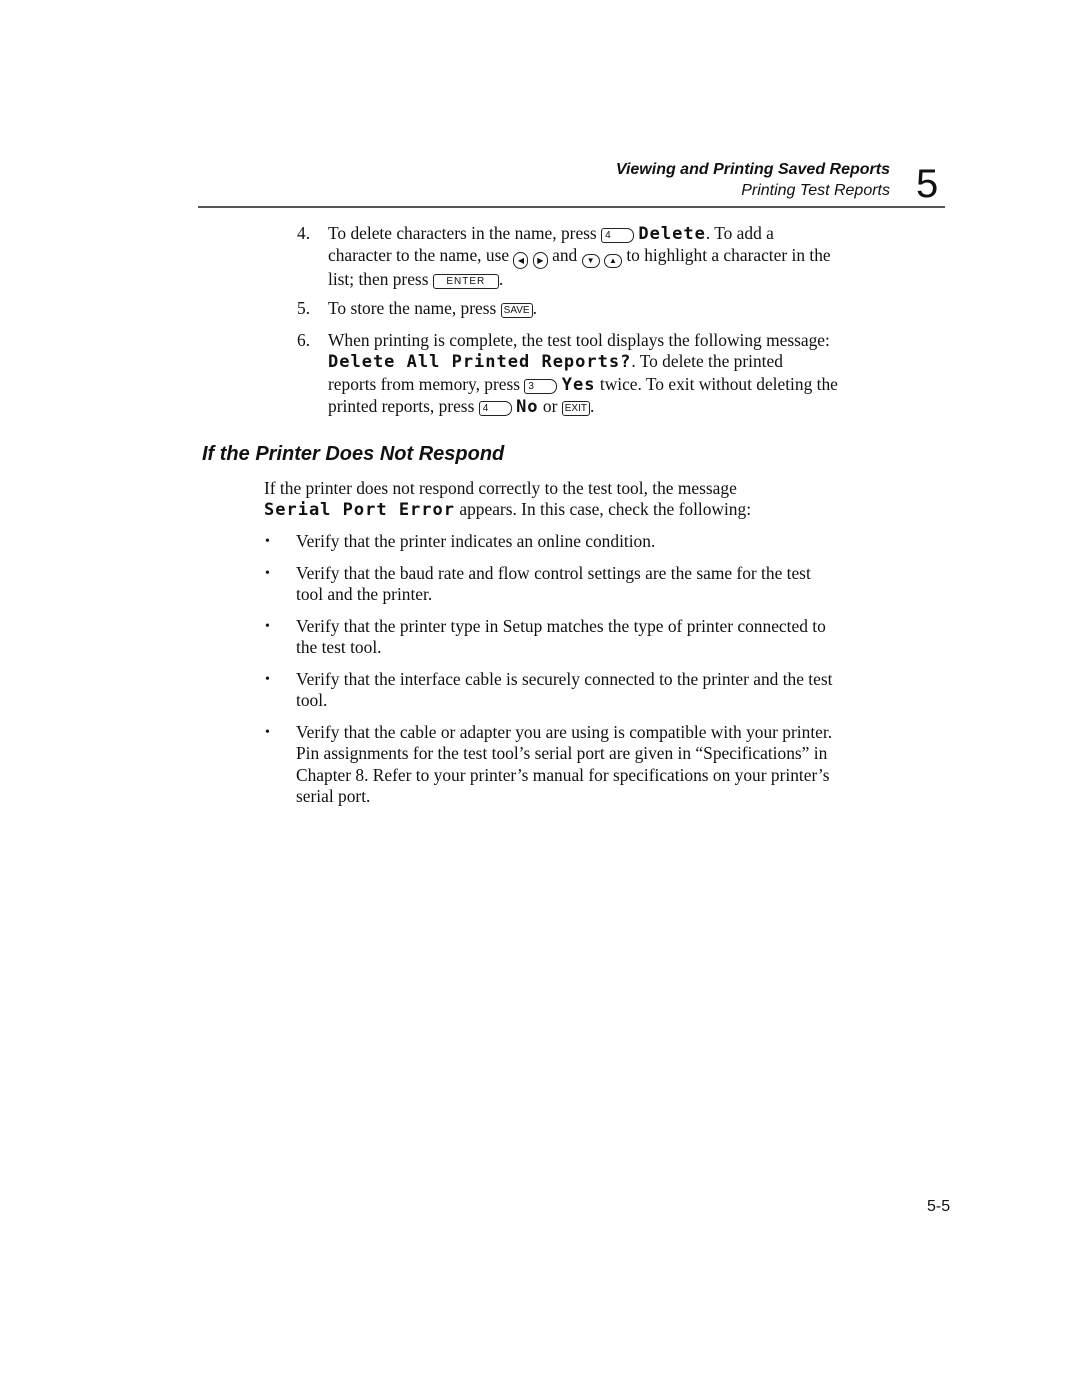  I want to click on section-title: Printing Test Reports, so click(815, 190).